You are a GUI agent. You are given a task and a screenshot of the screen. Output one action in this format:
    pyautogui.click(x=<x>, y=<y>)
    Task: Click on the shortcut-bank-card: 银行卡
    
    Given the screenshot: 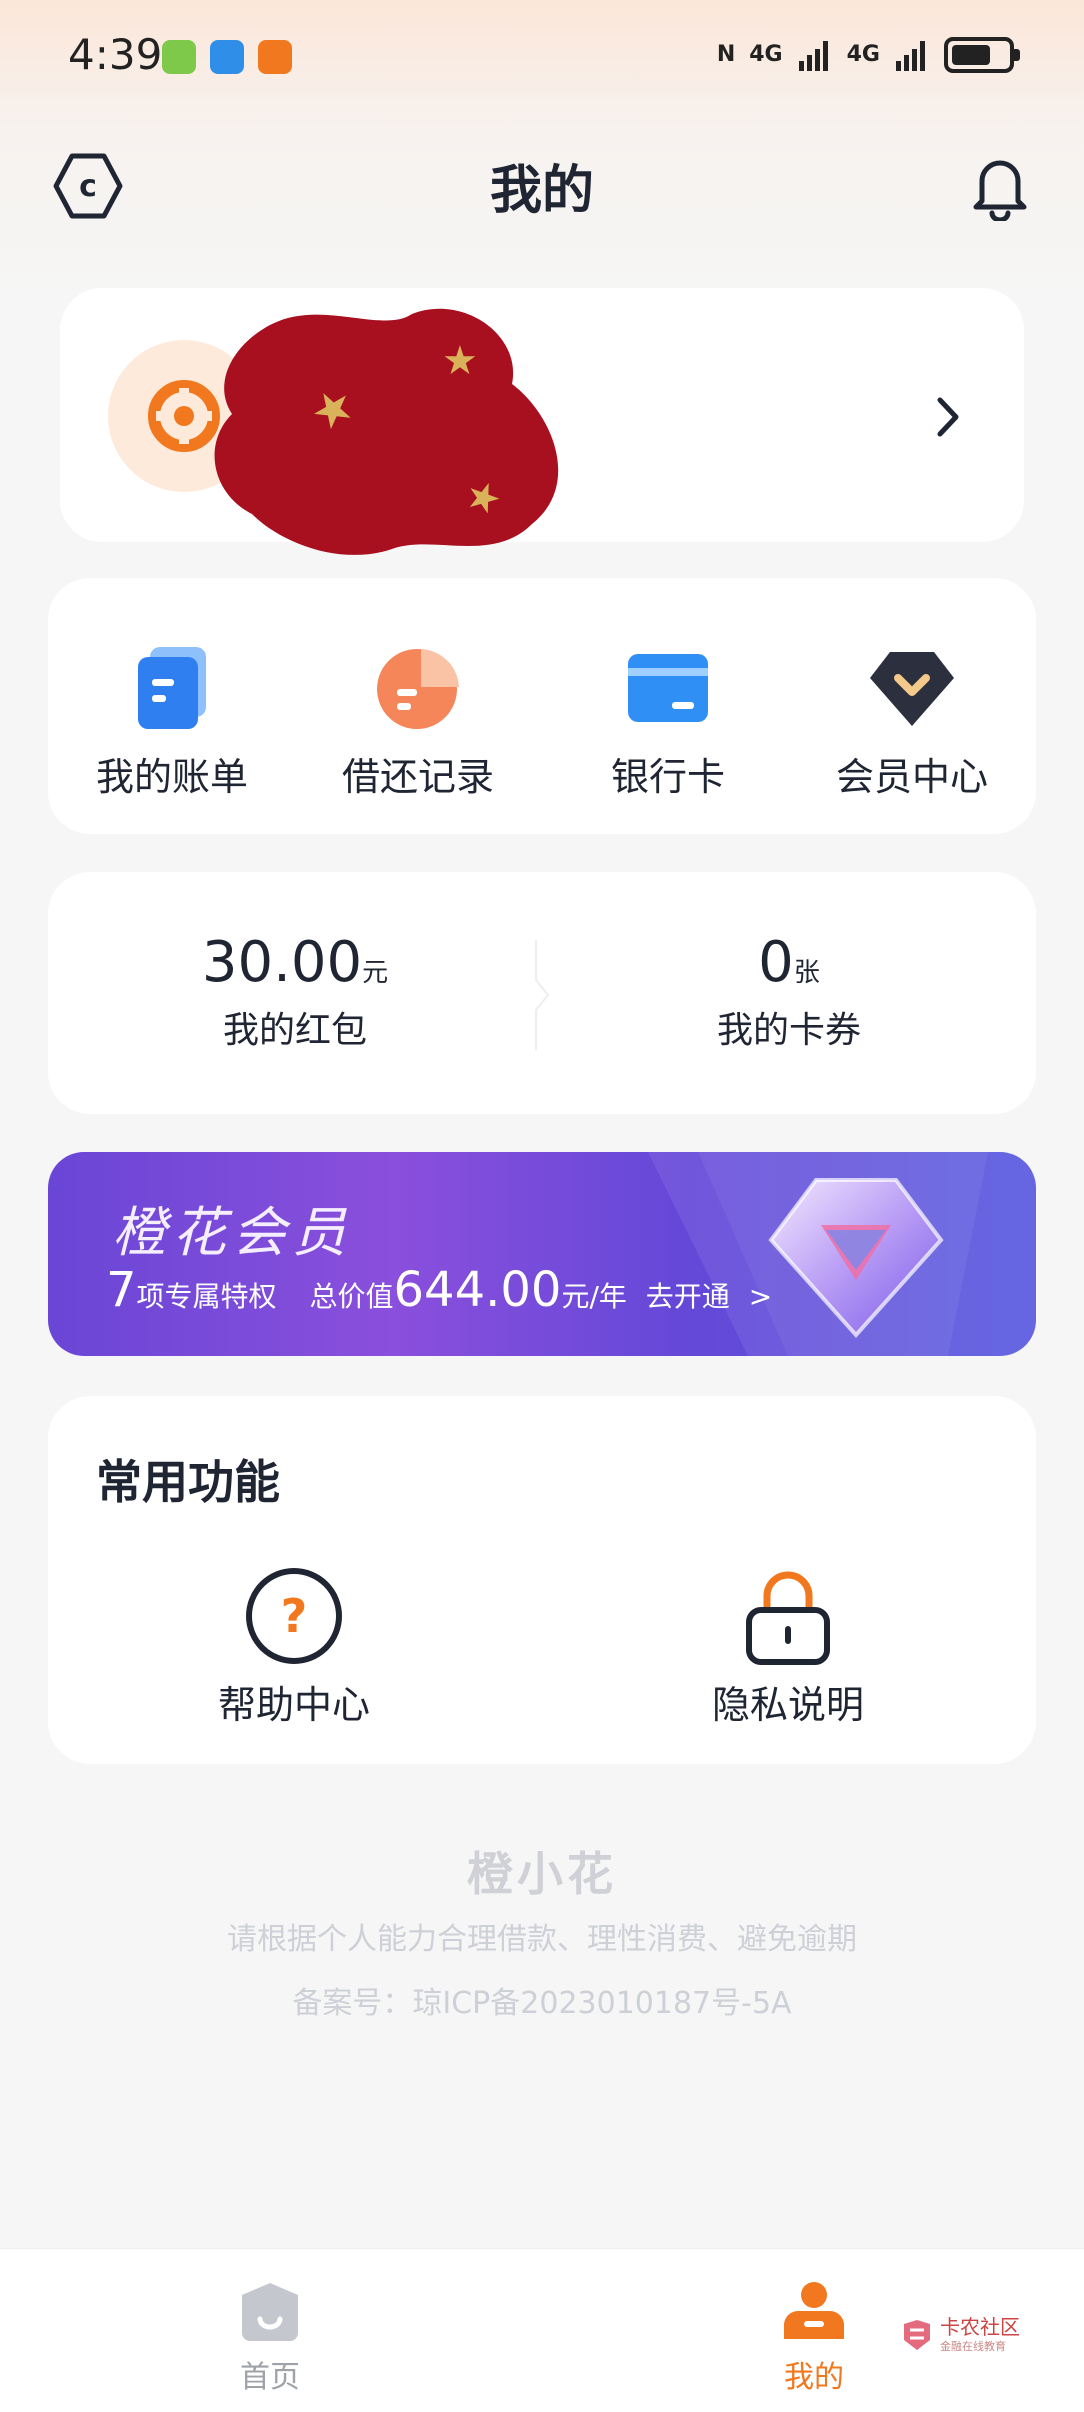 What is the action you would take?
    pyautogui.click(x=668, y=720)
    